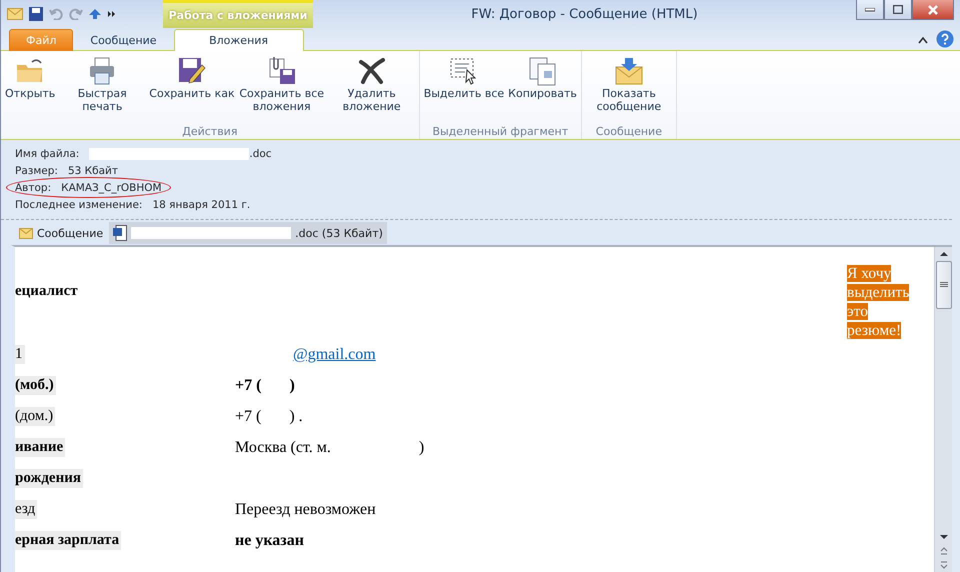 The height and width of the screenshot is (572, 960). I want to click on minimize-button, so click(870, 10).